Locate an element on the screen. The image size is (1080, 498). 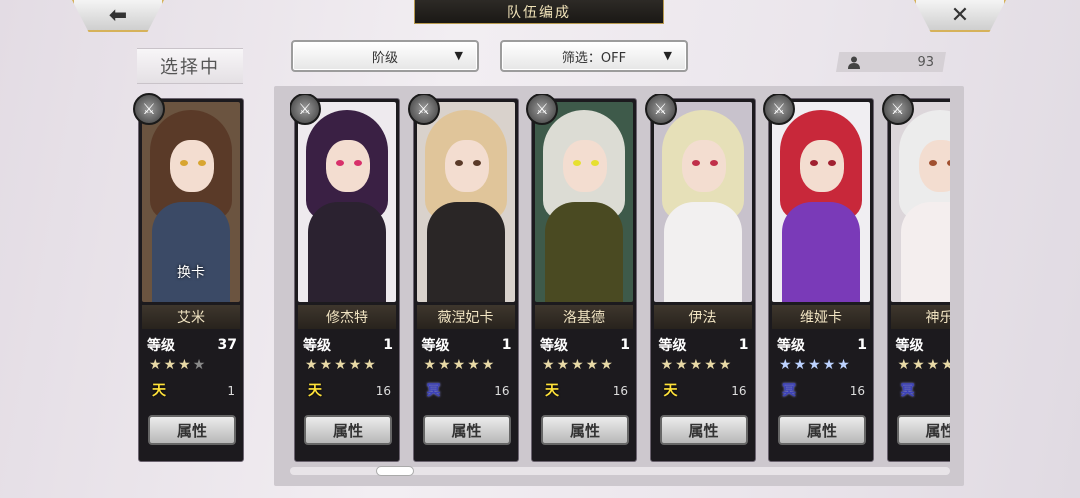
close-button: ✕ is located at coordinates (960, 16).